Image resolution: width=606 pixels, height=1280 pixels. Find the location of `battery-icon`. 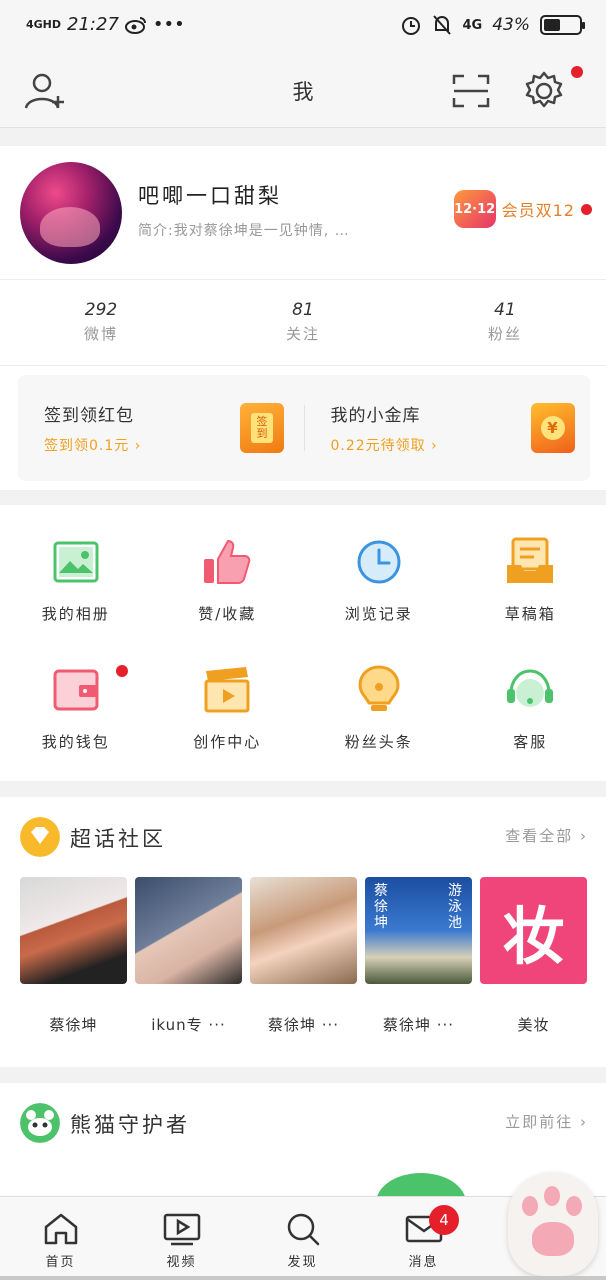

battery-icon is located at coordinates (562, 25).